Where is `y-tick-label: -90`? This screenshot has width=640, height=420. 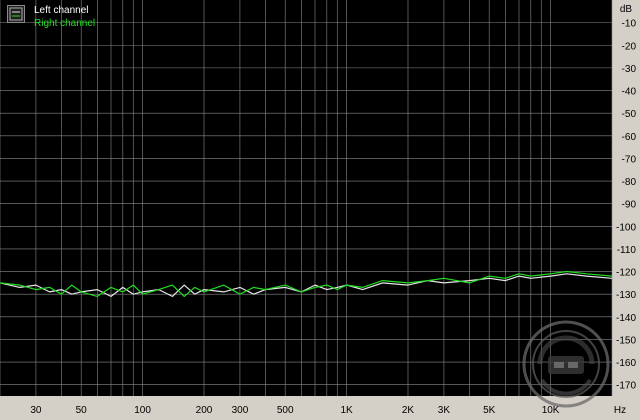 y-tick-label: -90 is located at coordinates (629, 205).